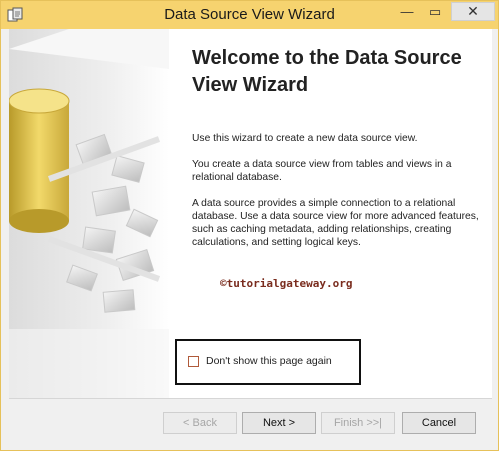 The image size is (499, 451). What do you see at coordinates (250, 398) in the screenshot?
I see `footer-divider` at bounding box center [250, 398].